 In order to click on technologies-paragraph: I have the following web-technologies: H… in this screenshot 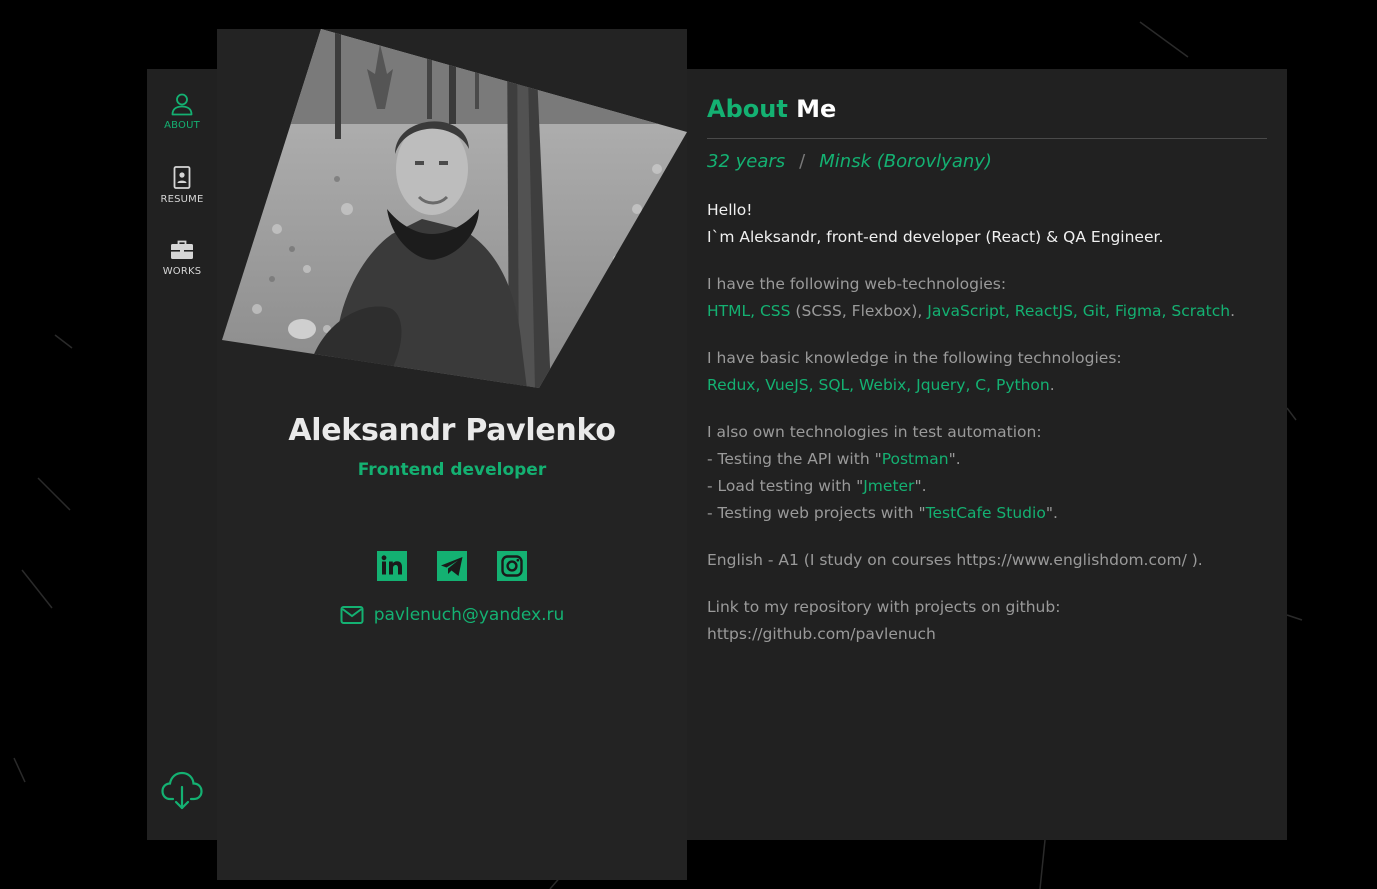, I will do `click(987, 298)`.